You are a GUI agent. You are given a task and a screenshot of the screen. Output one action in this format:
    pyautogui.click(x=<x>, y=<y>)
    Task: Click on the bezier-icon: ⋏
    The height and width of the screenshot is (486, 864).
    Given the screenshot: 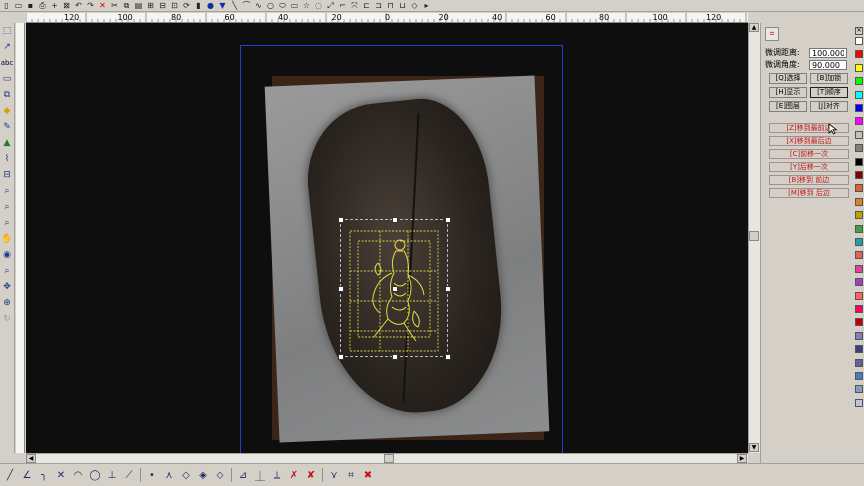 What is the action you would take?
    pyautogui.click(x=169, y=475)
    